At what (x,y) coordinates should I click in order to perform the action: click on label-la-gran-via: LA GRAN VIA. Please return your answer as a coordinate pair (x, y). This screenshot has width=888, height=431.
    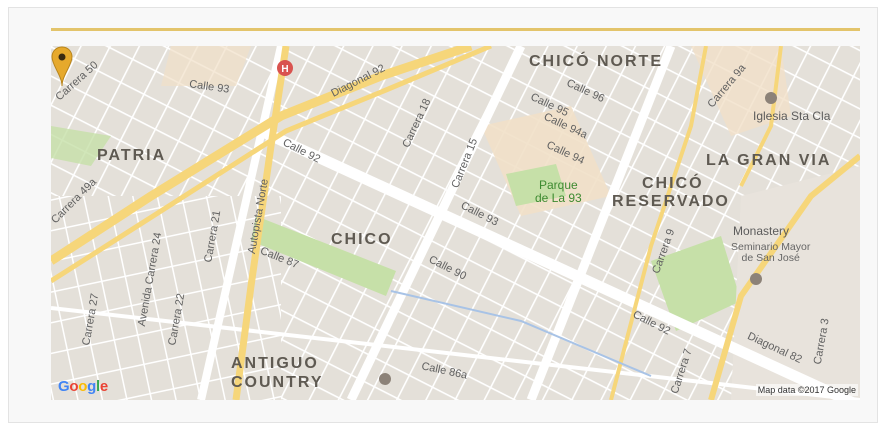
    Looking at the image, I should click on (769, 160).